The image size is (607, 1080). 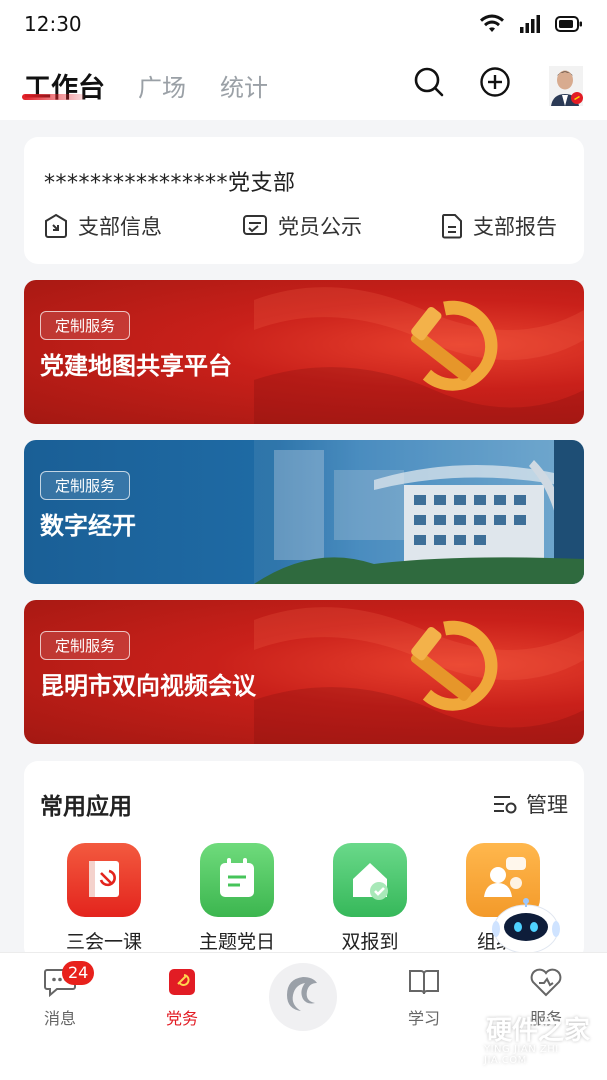 What do you see at coordinates (244, 85) in the screenshot?
I see `tab-statistics: 统计` at bounding box center [244, 85].